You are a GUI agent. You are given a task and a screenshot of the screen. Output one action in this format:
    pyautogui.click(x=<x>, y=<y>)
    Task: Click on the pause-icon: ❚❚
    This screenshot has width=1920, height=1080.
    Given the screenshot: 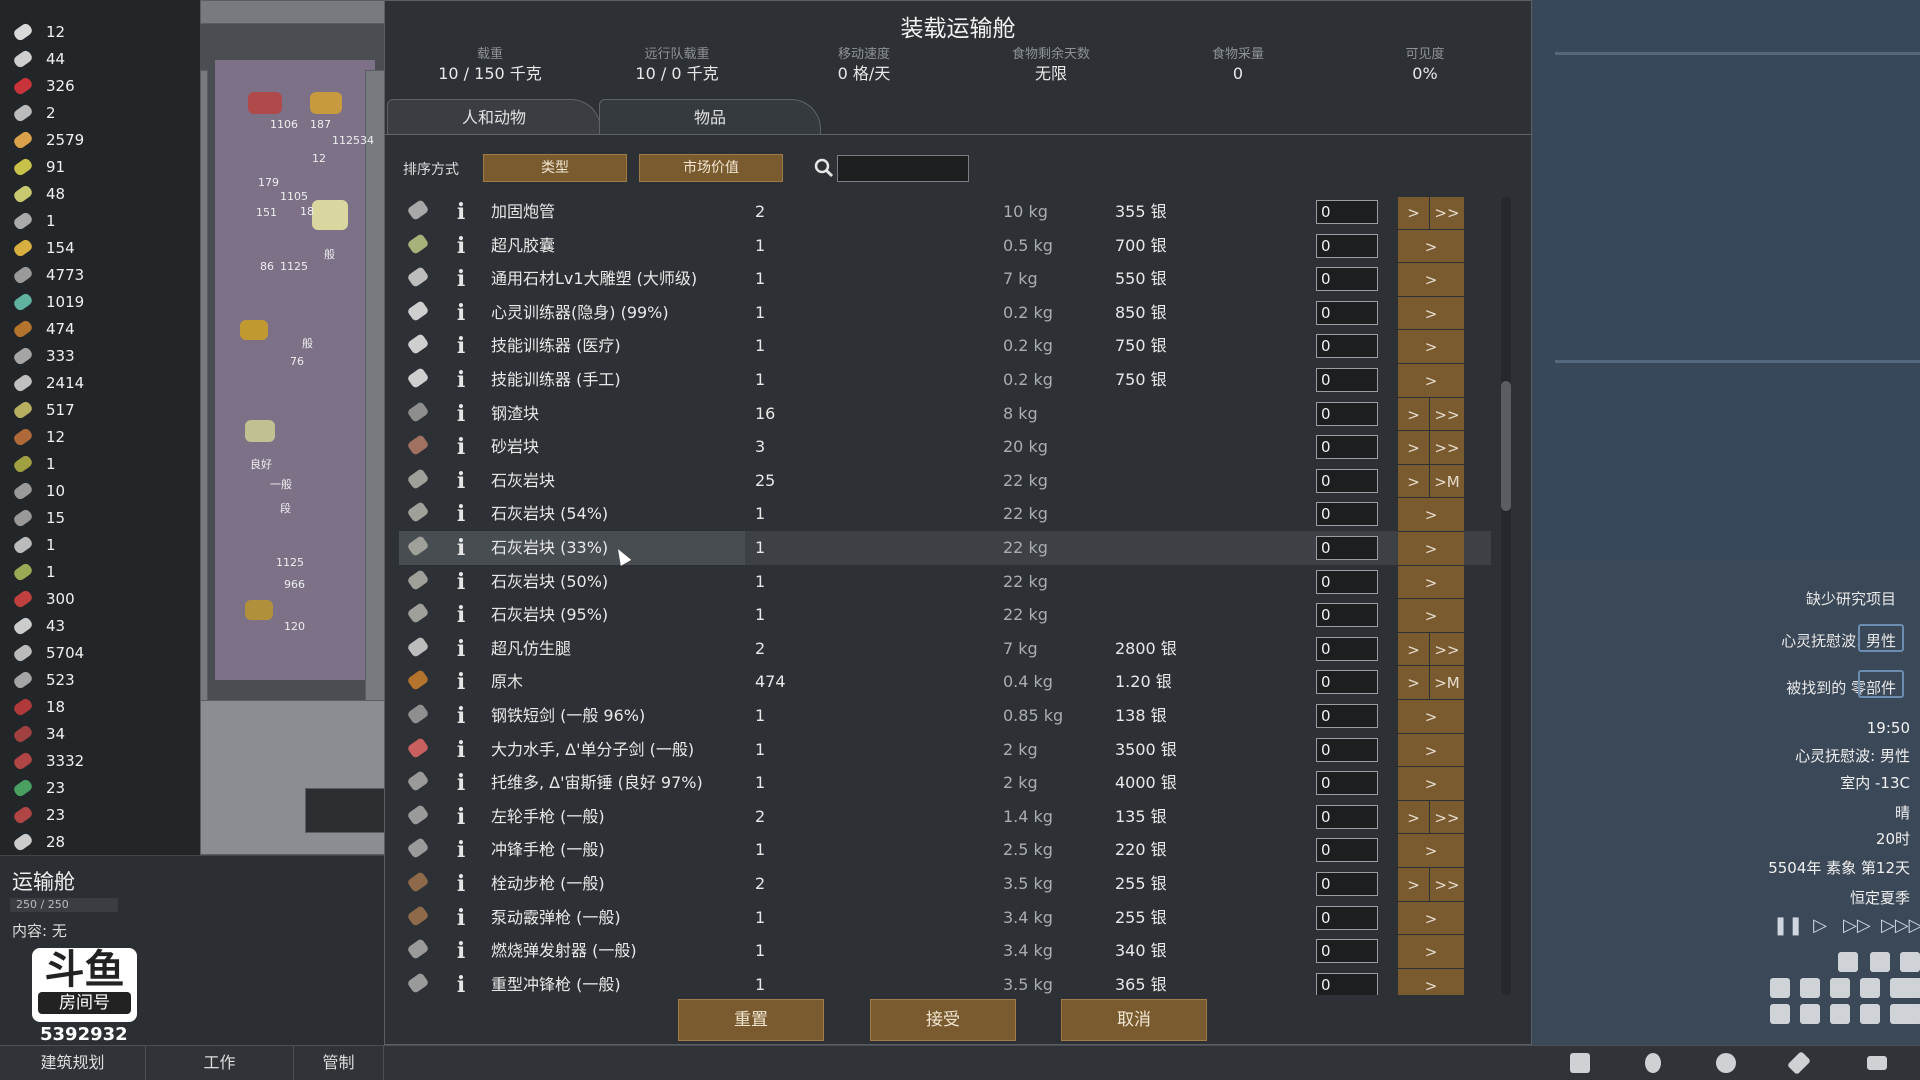 What is the action you would take?
    pyautogui.click(x=1788, y=926)
    